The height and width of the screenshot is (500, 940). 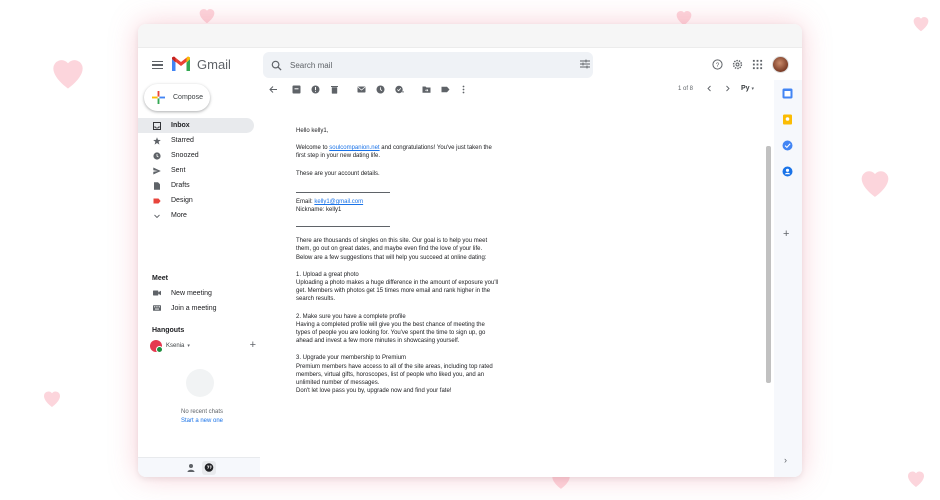 I want to click on keep-notes-icon, so click(x=787, y=119).